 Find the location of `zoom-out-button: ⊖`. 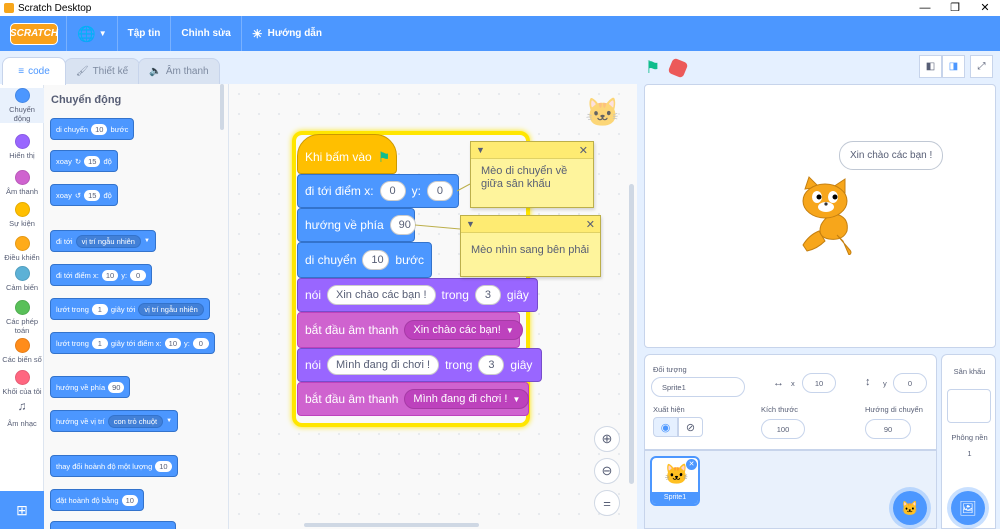

zoom-out-button: ⊖ is located at coordinates (607, 471).